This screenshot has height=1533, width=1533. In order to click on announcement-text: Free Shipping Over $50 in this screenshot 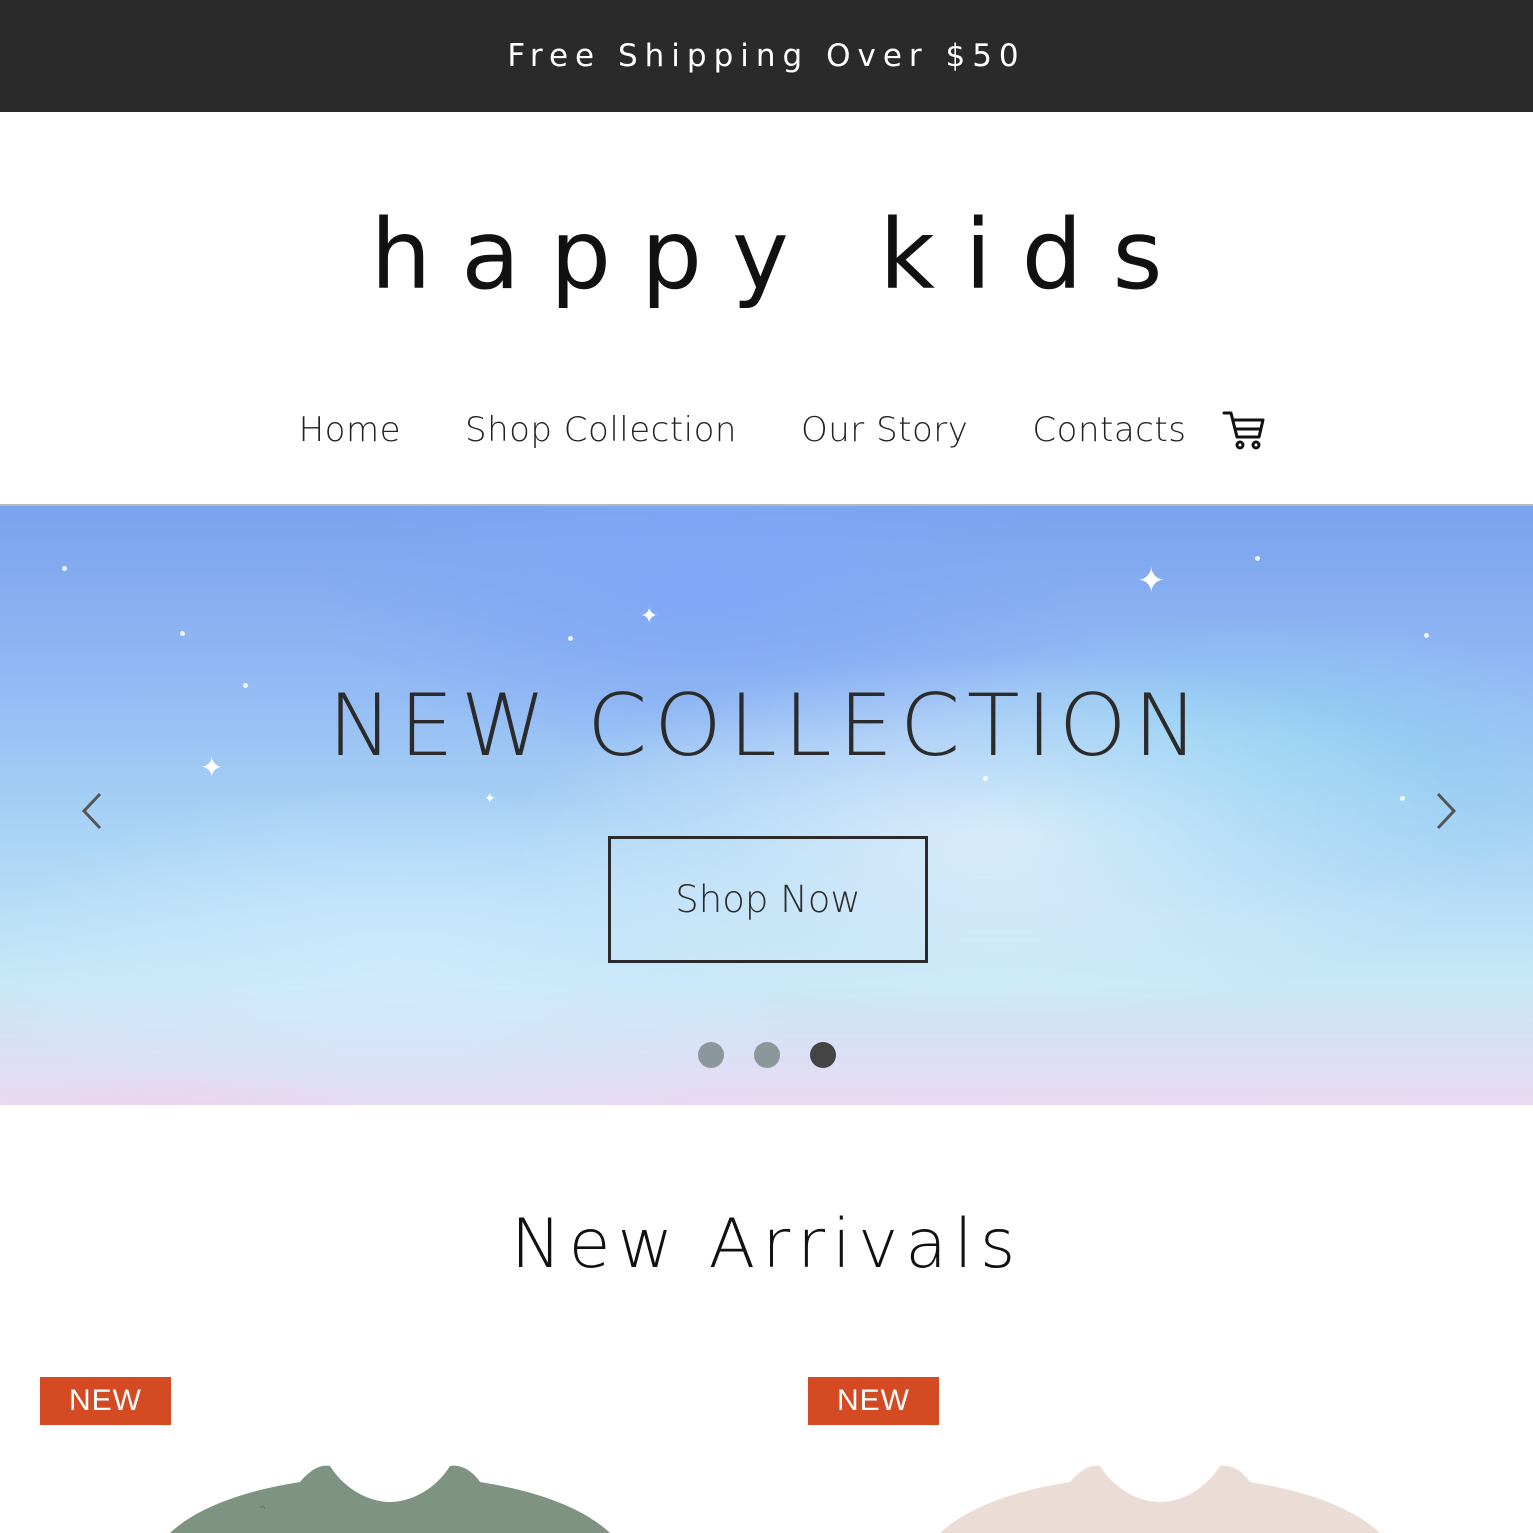, I will do `click(766, 56)`.